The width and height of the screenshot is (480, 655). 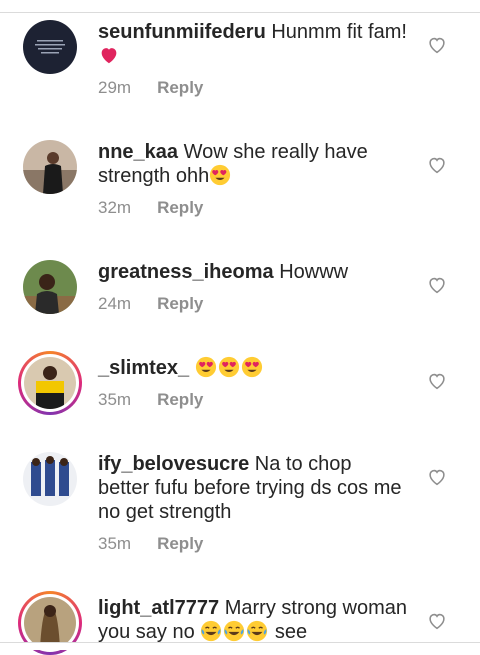 What do you see at coordinates (115, 303) in the screenshot?
I see `comment-time: 24m` at bounding box center [115, 303].